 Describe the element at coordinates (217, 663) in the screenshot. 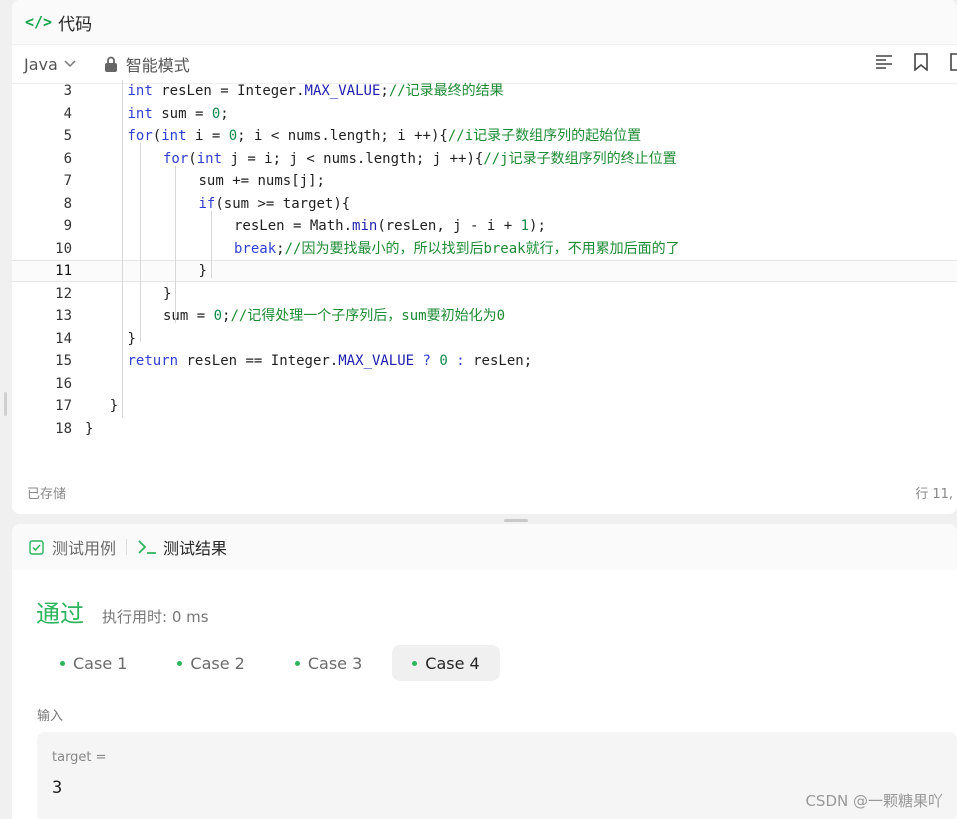

I see `case-label: Case 2` at that location.